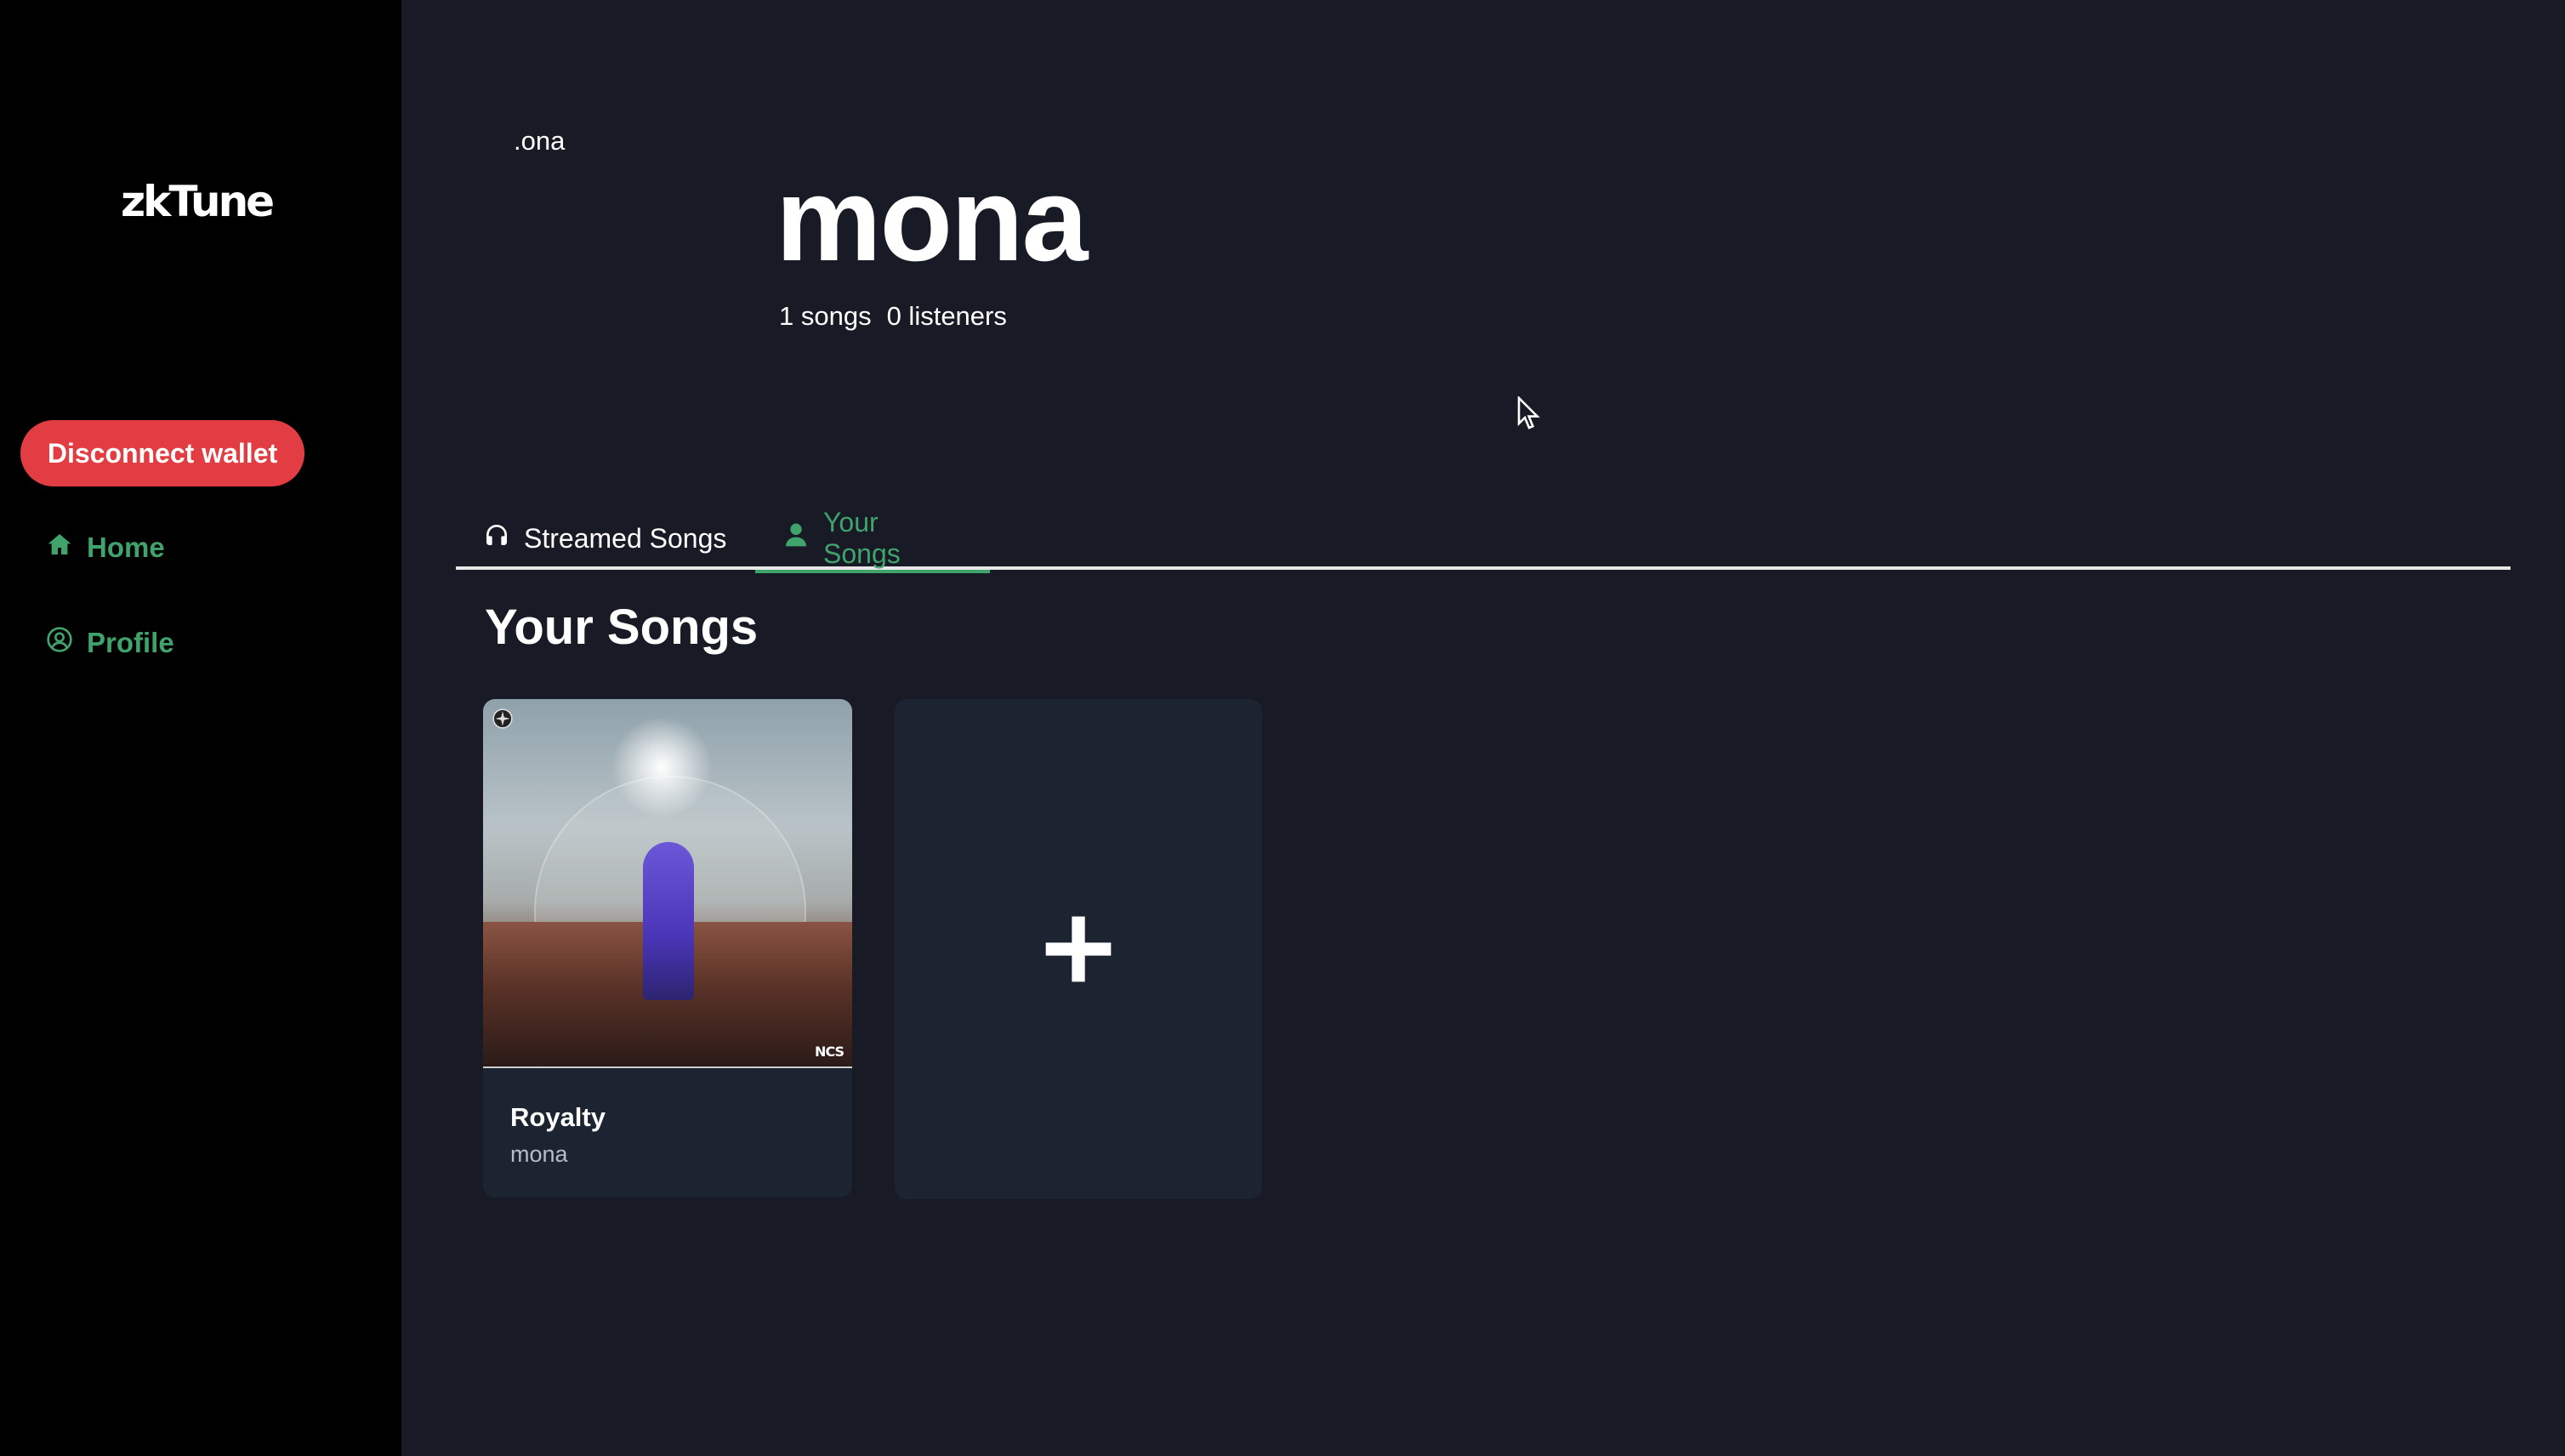 This screenshot has width=2565, height=1456. I want to click on sidebar-item-label: Home, so click(126, 547).